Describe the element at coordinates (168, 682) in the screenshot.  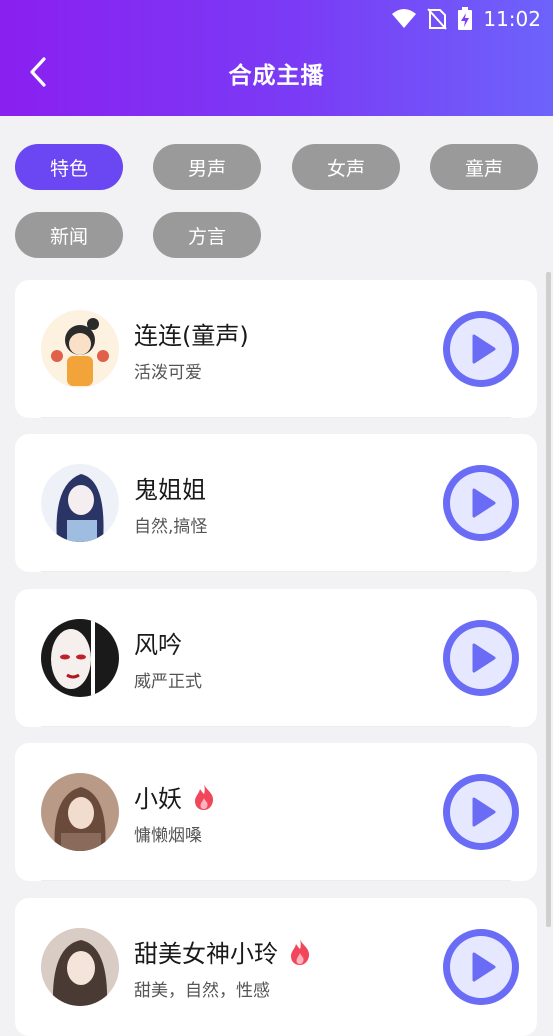
I see `anchor-description: 威严正式` at that location.